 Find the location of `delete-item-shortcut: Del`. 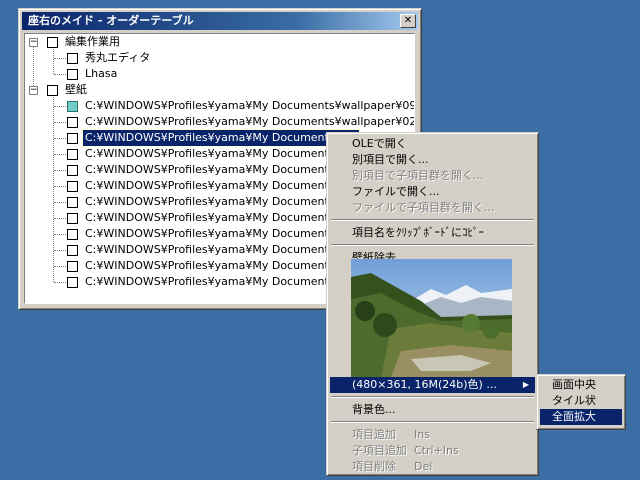

delete-item-shortcut: Del is located at coordinates (423, 466).